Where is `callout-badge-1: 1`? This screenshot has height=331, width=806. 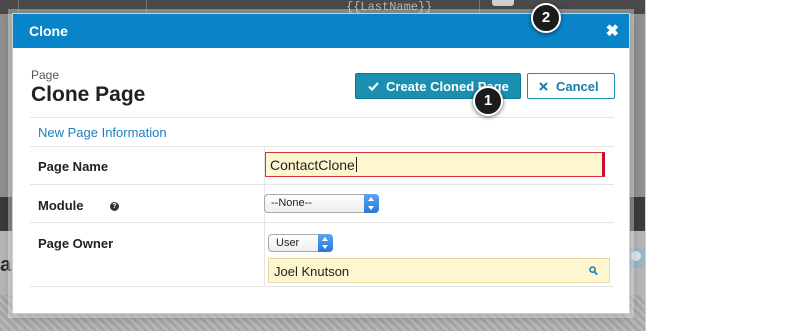 callout-badge-1: 1 is located at coordinates (488, 101).